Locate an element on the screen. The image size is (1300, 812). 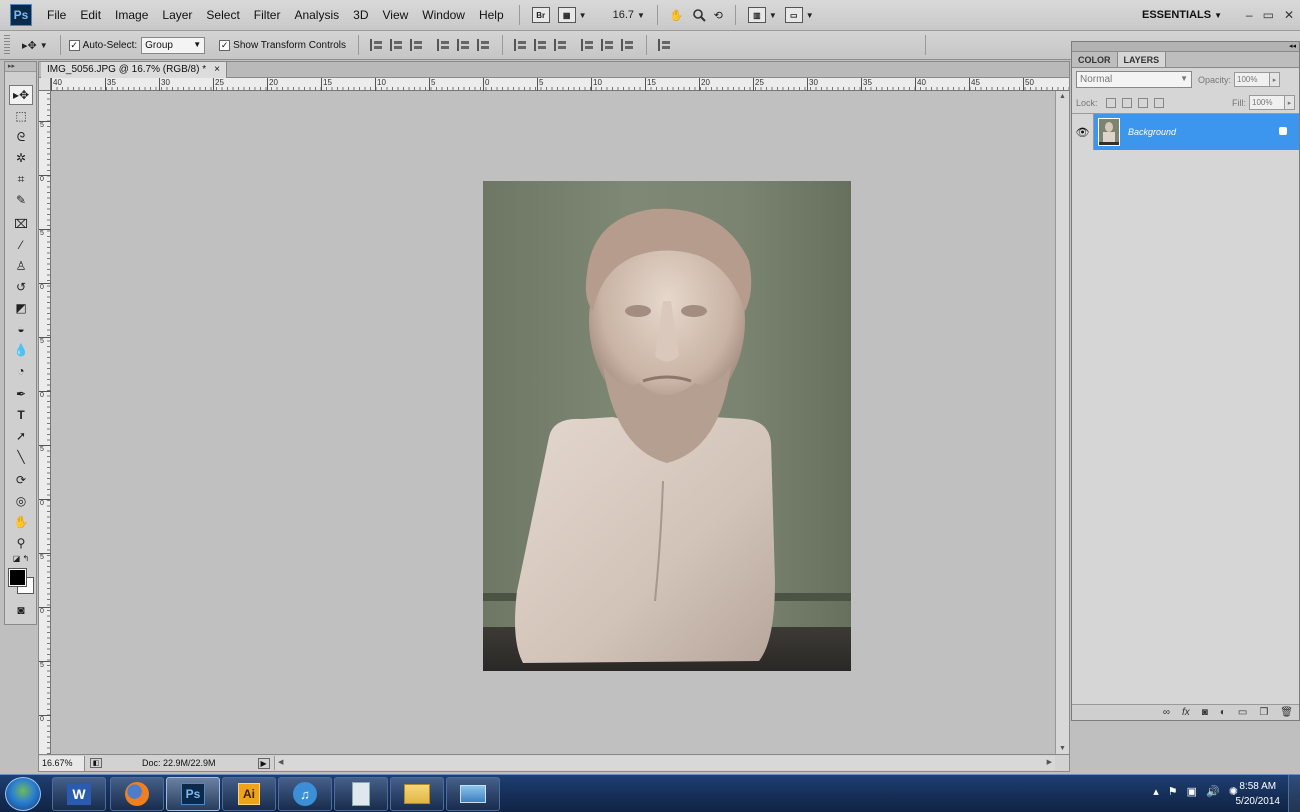
3d-rotate-tool-icon: ⟳ is located at coordinates (21, 480).